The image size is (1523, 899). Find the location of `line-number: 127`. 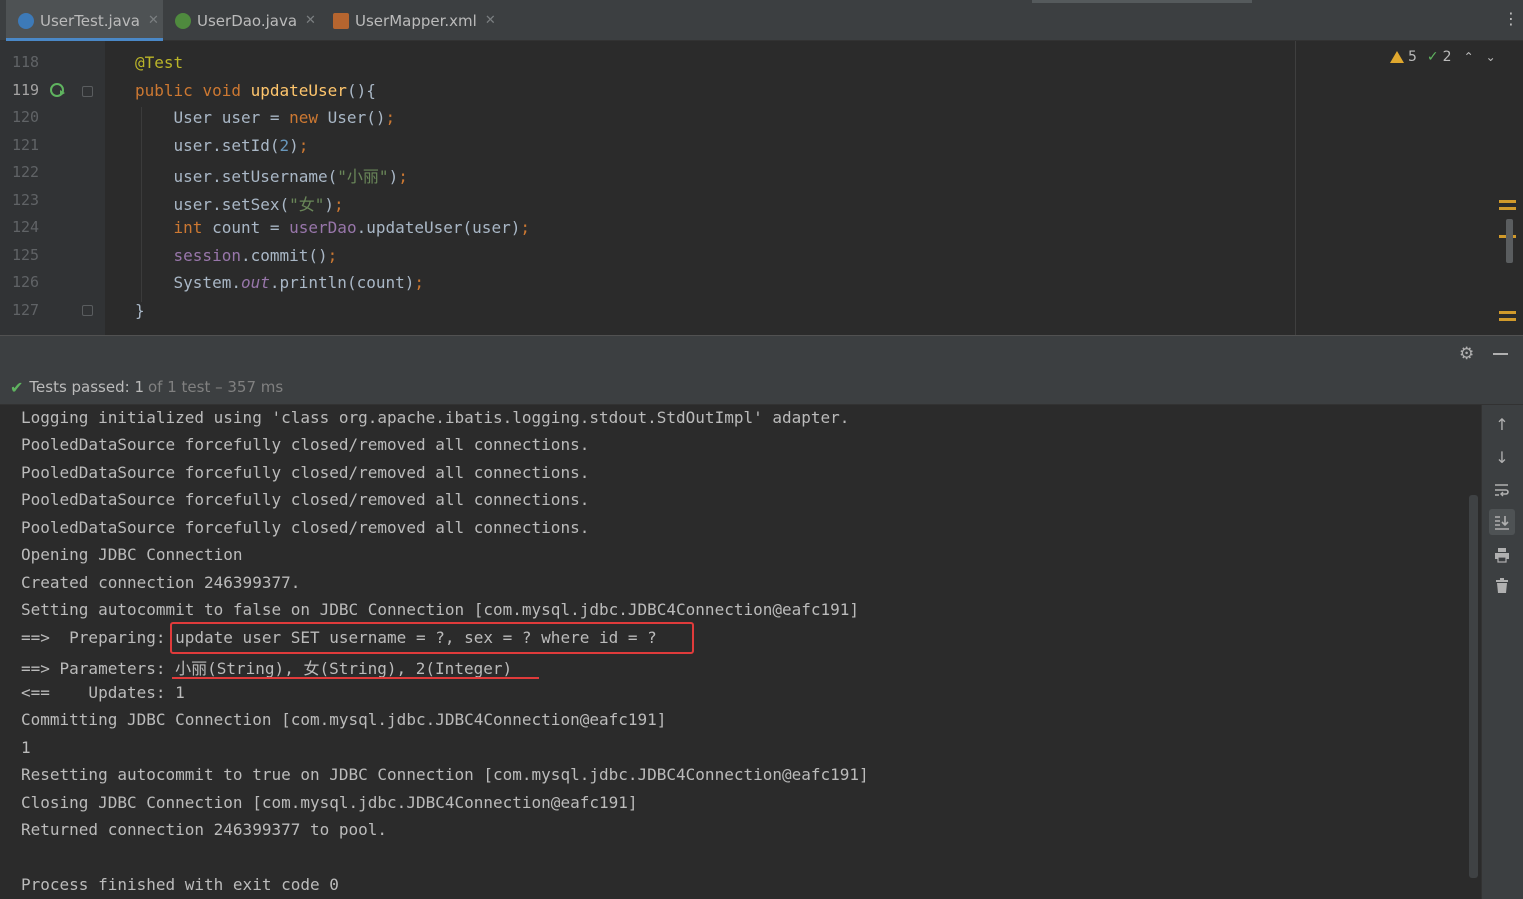

line-number: 127 is located at coordinates (26, 310).